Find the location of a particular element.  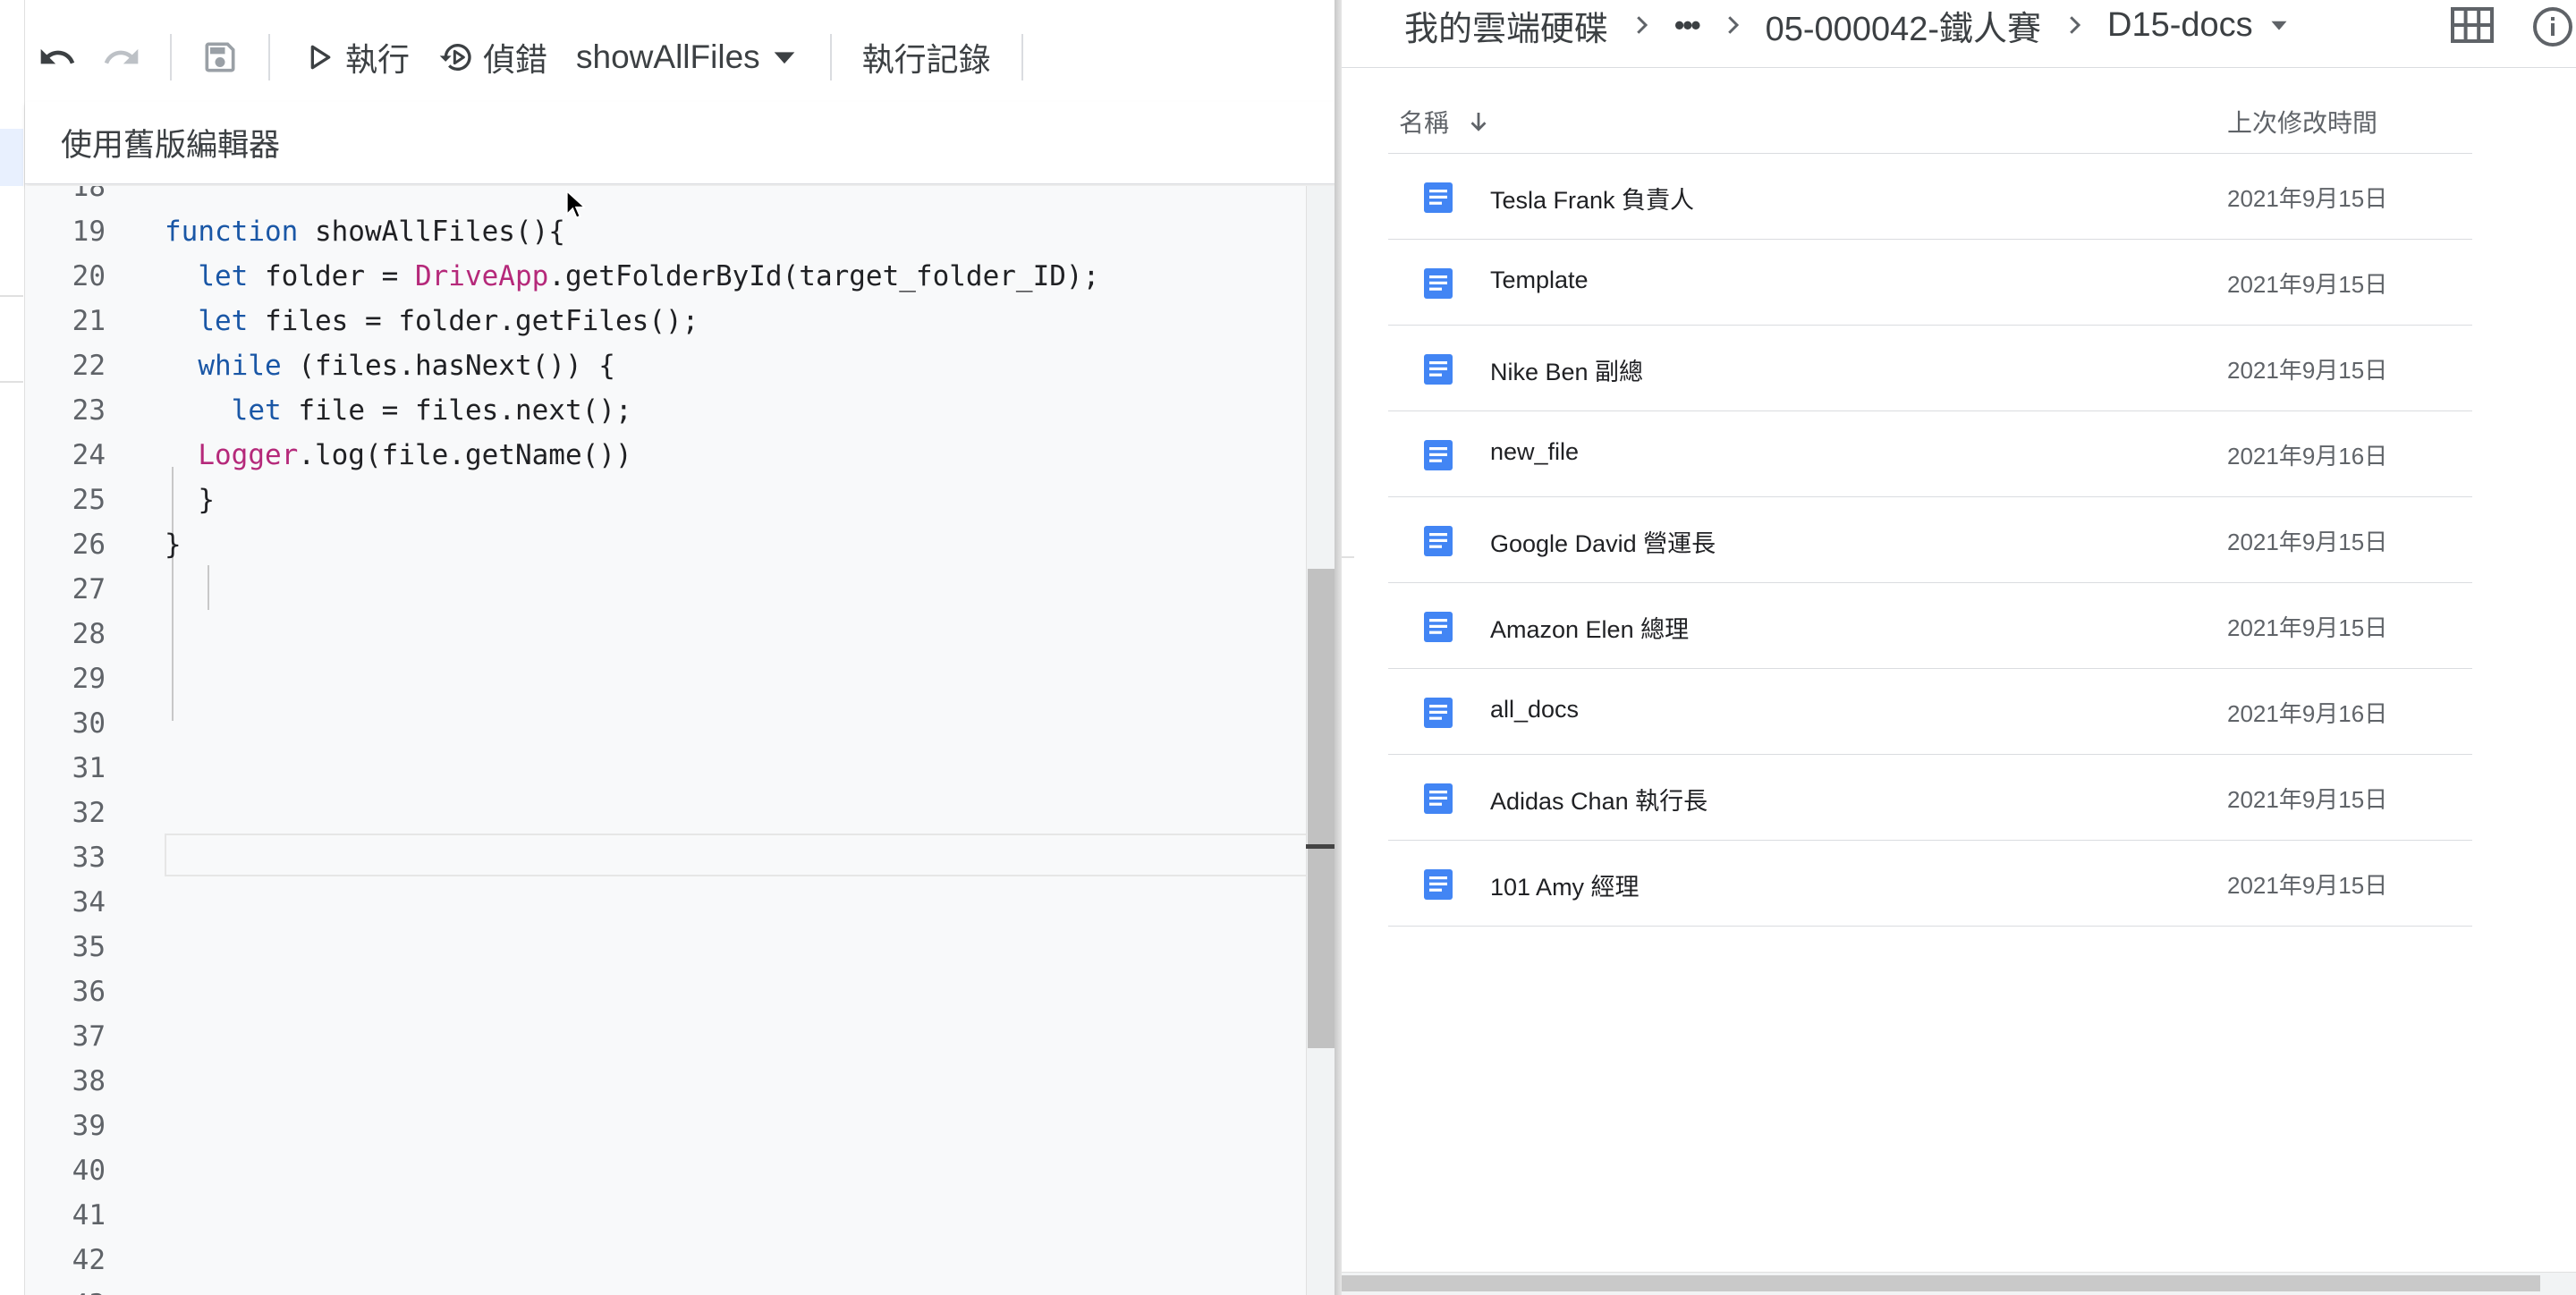

drive-horizontal-scrollbar-thumb is located at coordinates (1941, 1283).